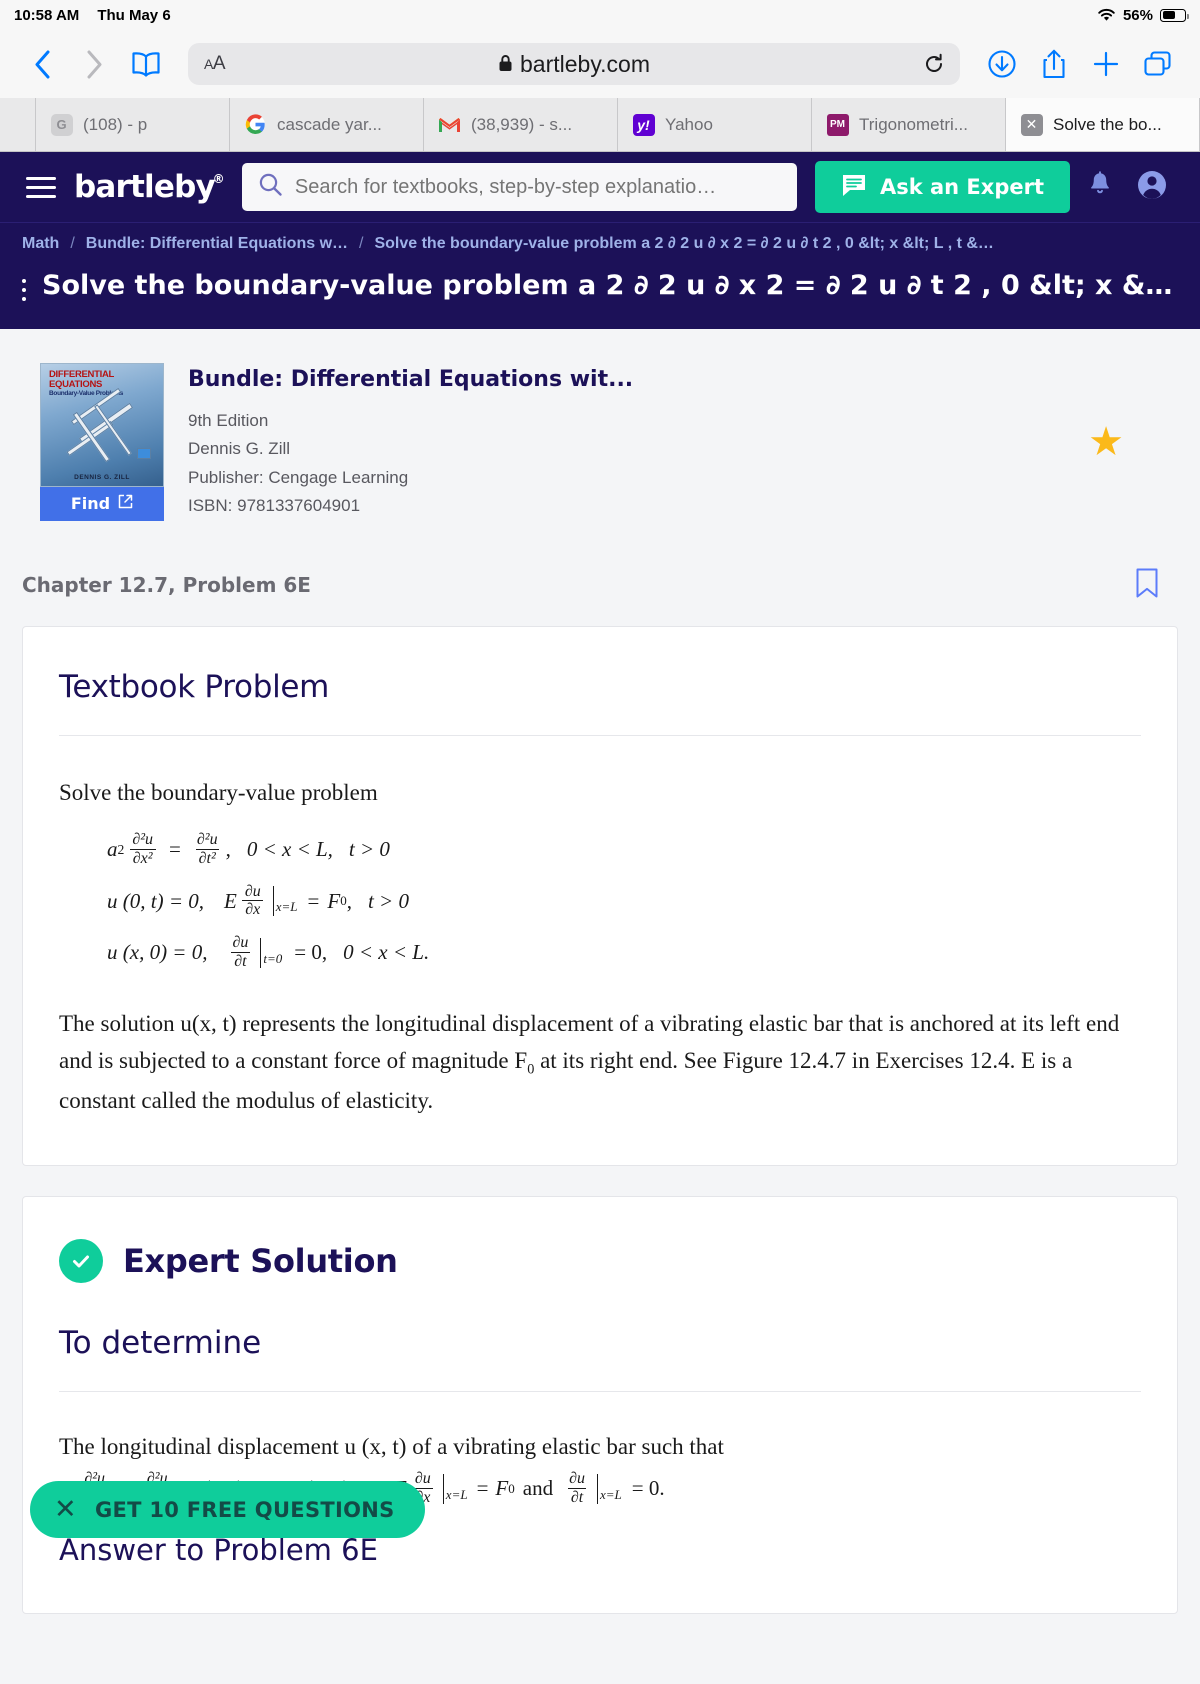  Describe the element at coordinates (286, 907) in the screenshot. I see `eq2-eval-at: x=L` at that location.